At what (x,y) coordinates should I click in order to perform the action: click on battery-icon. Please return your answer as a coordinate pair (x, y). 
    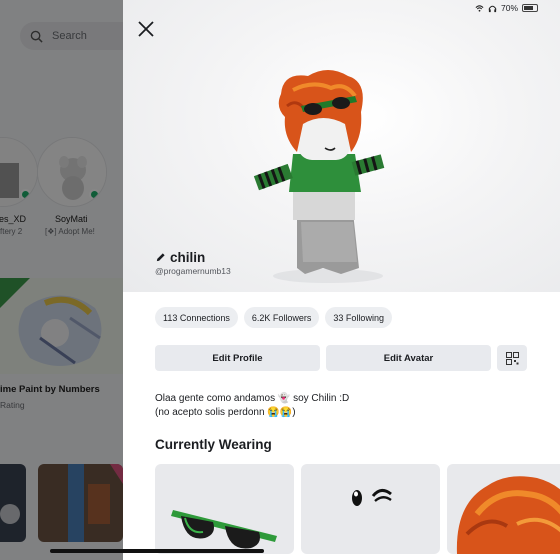
    Looking at the image, I should click on (530, 8).